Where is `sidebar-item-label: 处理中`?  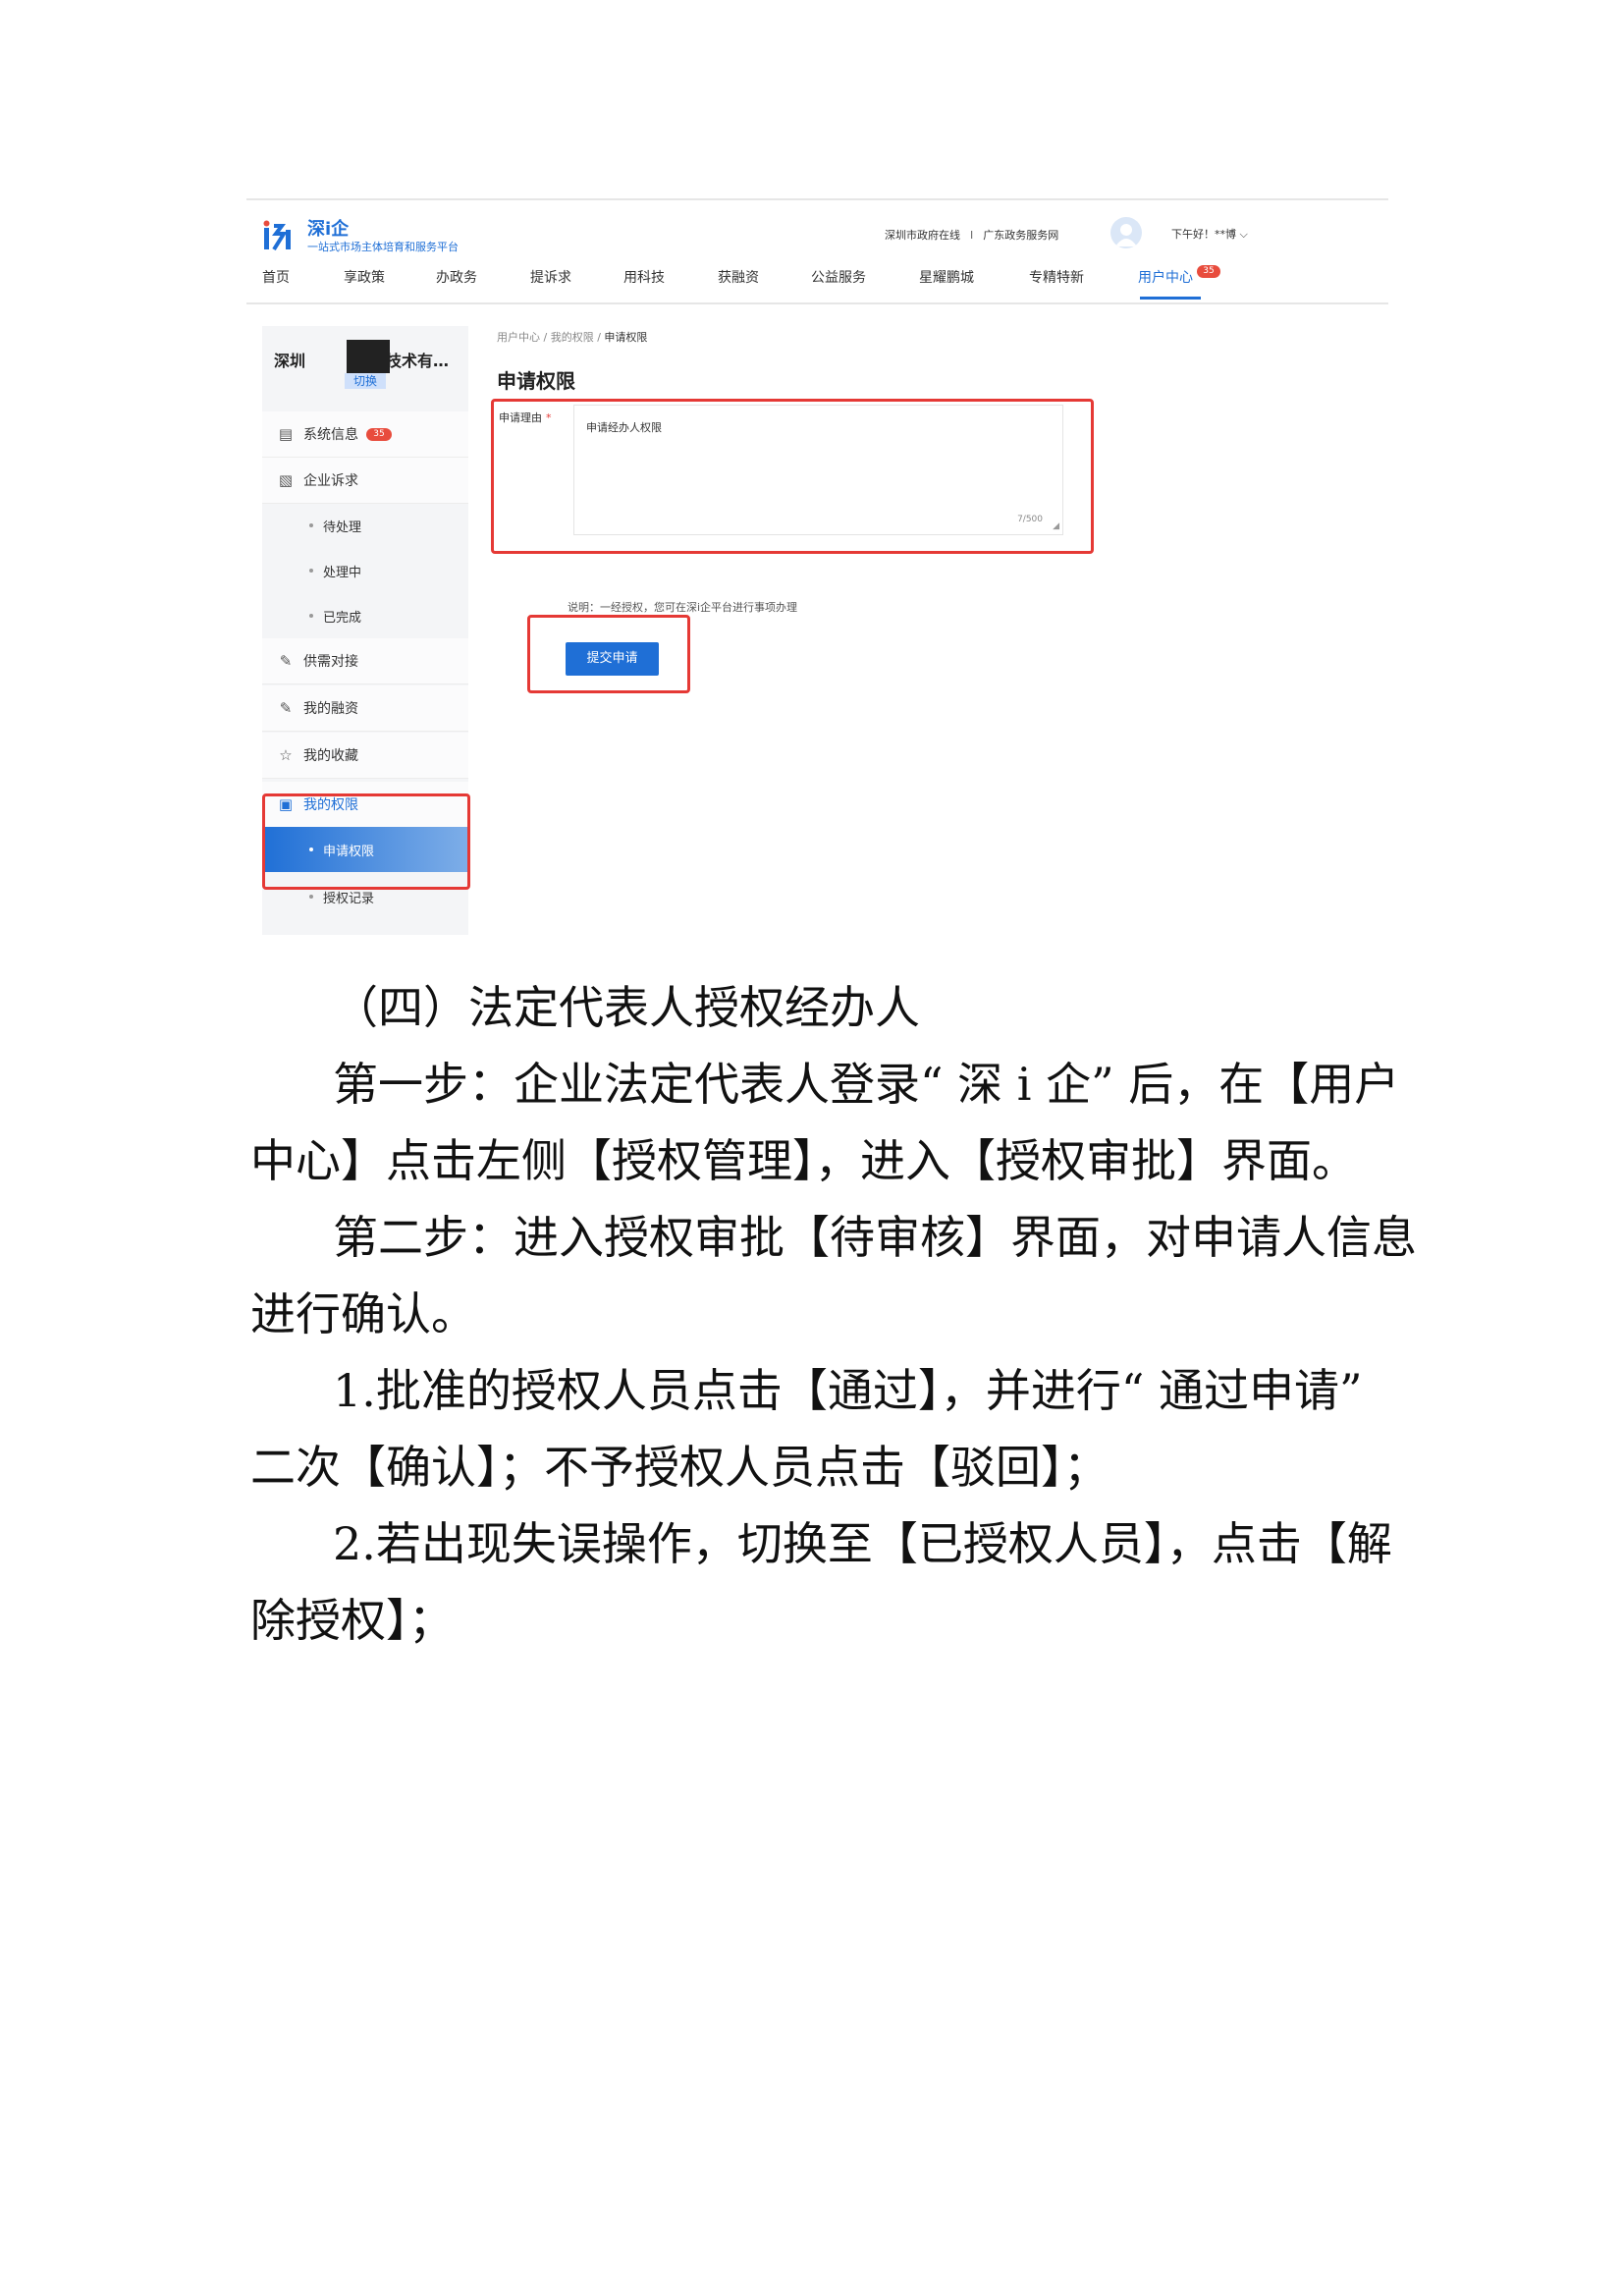
sidebar-item-label: 处理中 is located at coordinates (342, 572).